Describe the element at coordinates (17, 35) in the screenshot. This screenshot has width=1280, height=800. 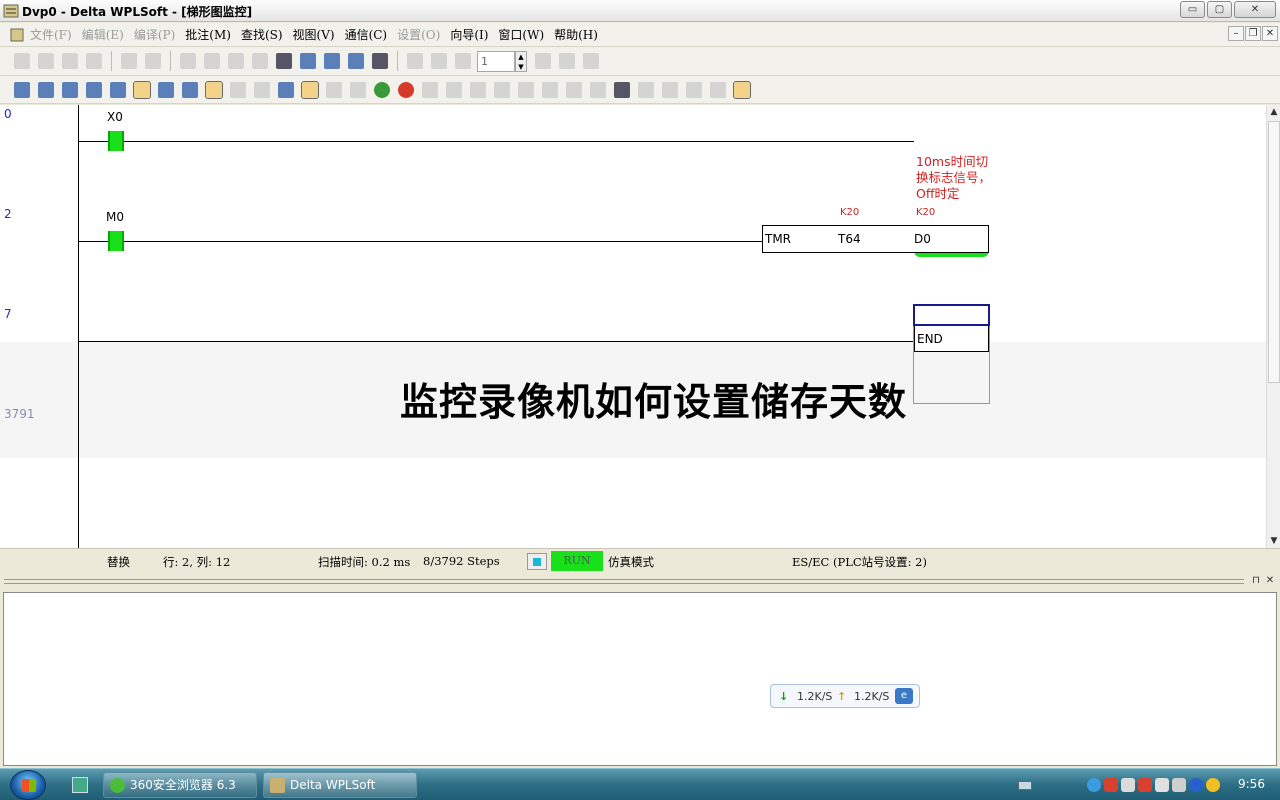
I see `mdi-child-icon` at that location.